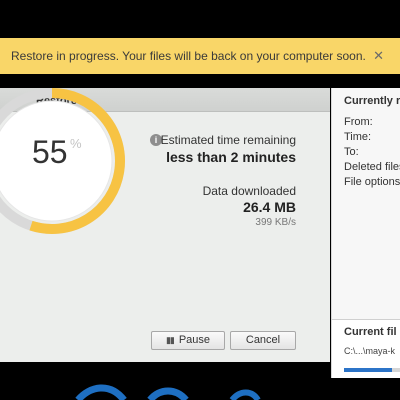  I want to click on time-label: Time:, so click(358, 137).